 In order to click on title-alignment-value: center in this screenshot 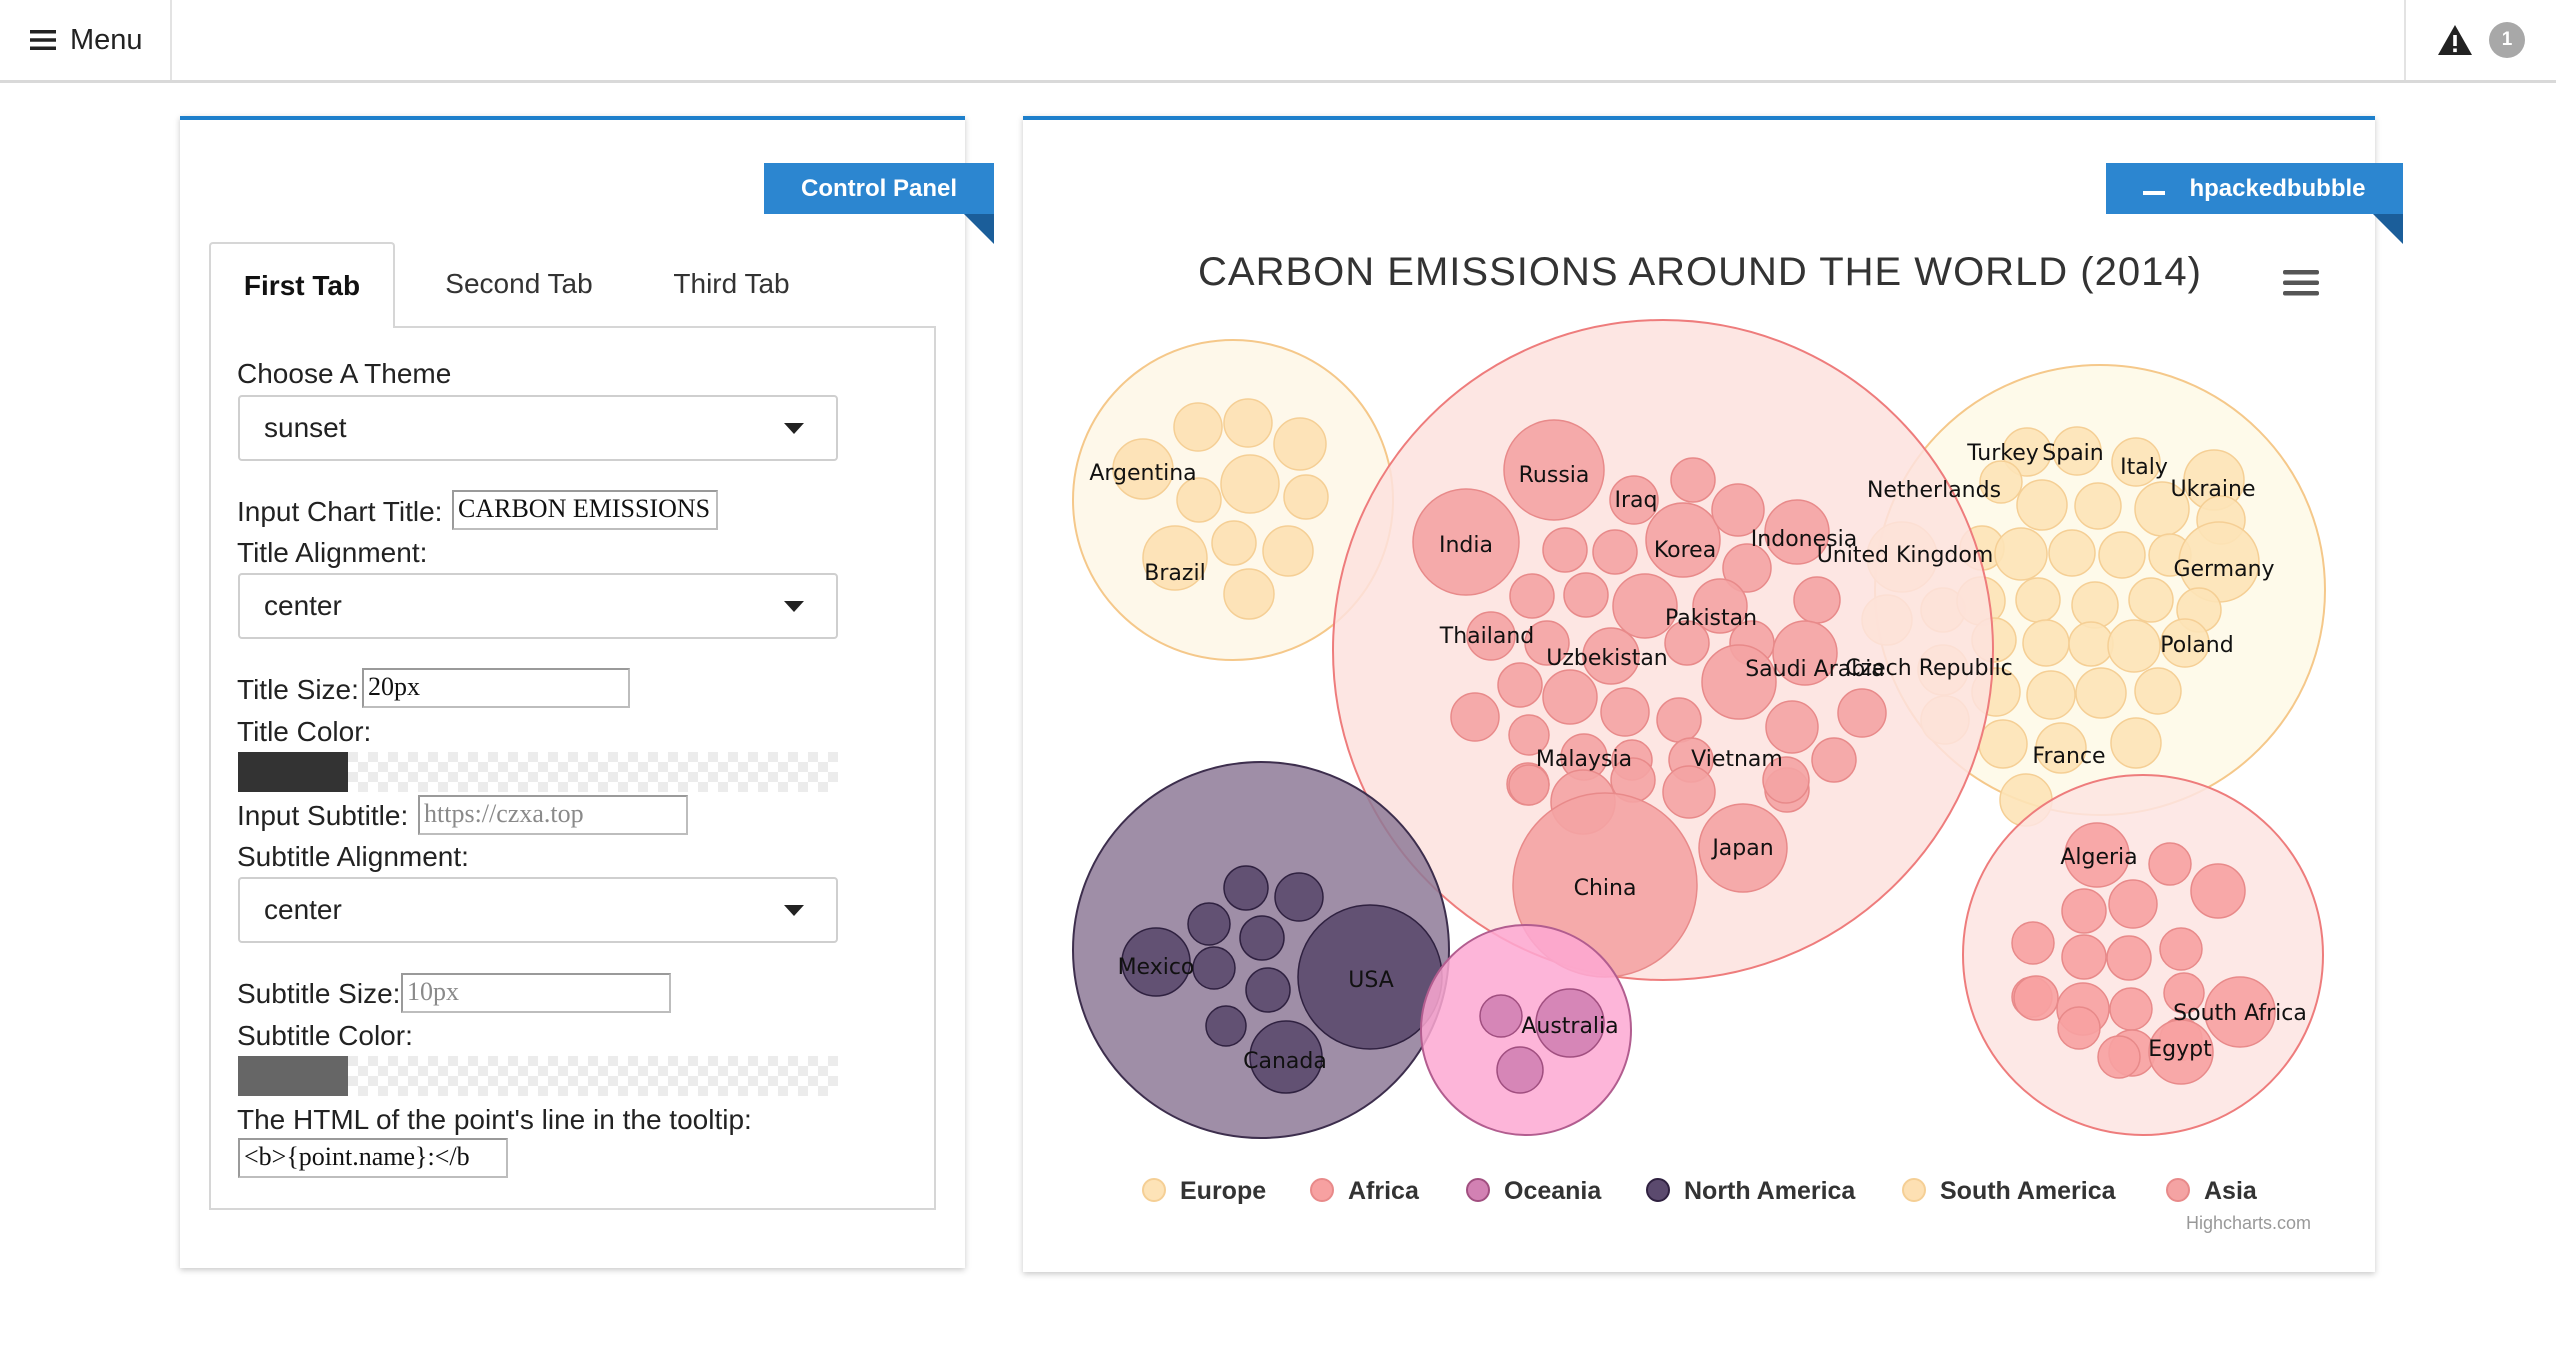, I will do `click(303, 605)`.